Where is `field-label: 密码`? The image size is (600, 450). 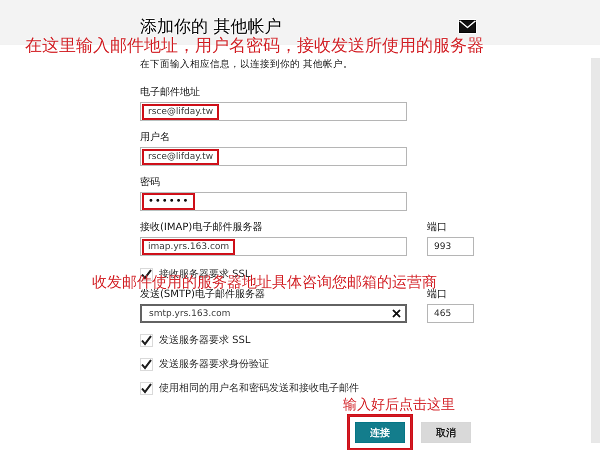
field-label: 密码 is located at coordinates (150, 183).